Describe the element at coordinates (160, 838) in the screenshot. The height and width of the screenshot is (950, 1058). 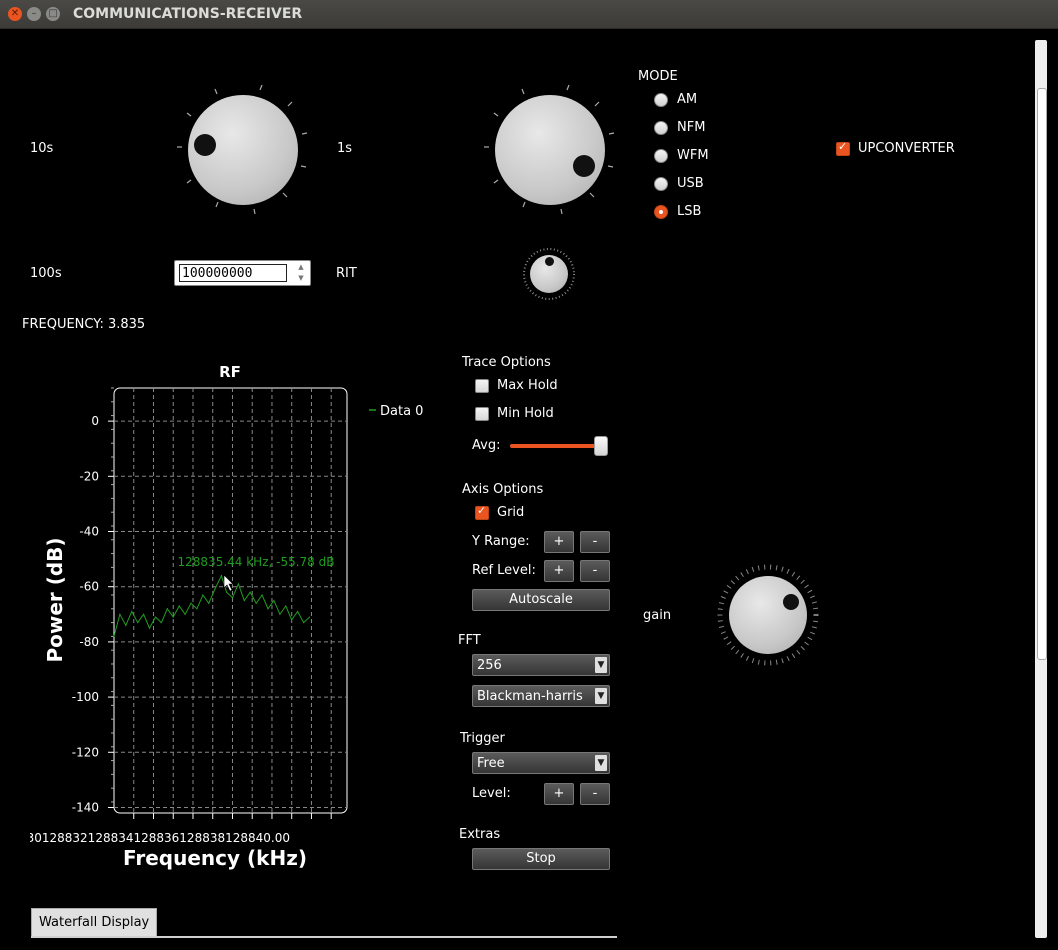
I see `x-tick-labels: 128830128832128834128836128838128840.00` at that location.